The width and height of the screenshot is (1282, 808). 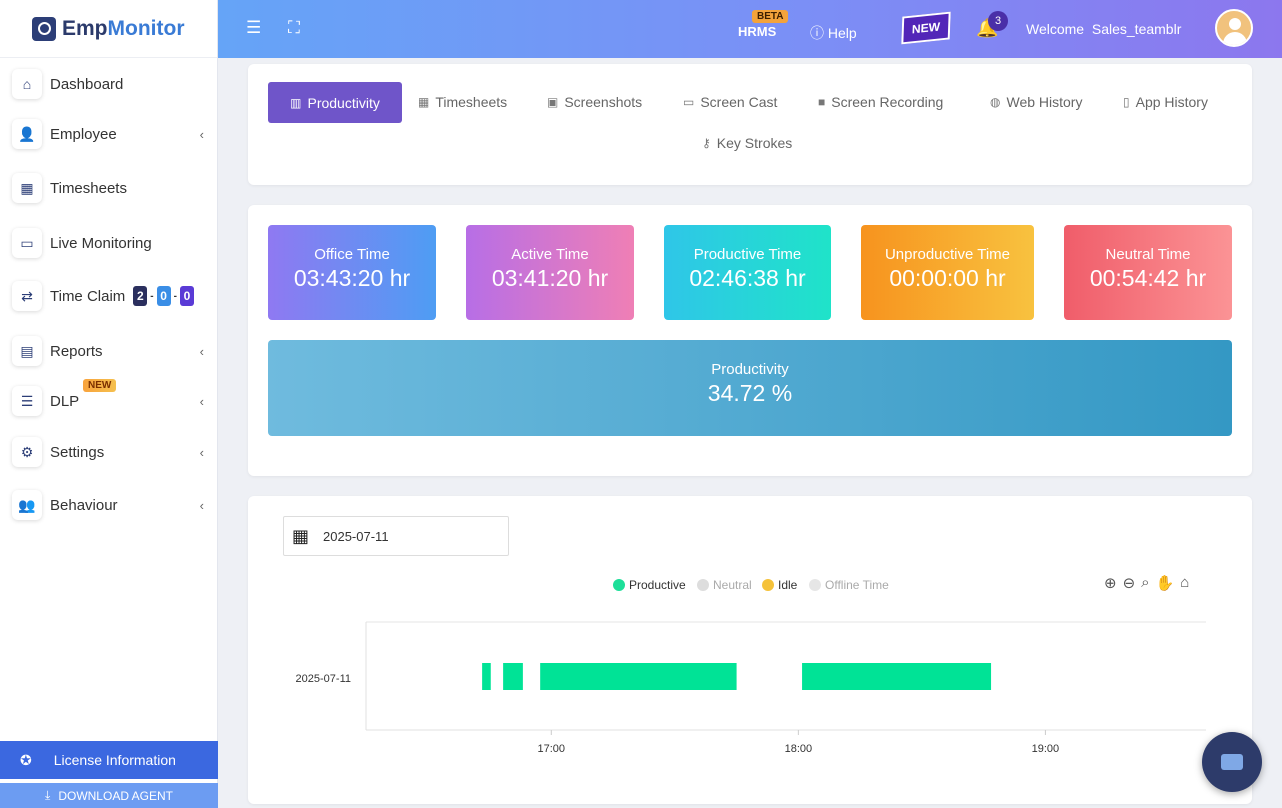 What do you see at coordinates (396, 536) in the screenshot?
I see `date-picker: ▦ 2025-07-11` at bounding box center [396, 536].